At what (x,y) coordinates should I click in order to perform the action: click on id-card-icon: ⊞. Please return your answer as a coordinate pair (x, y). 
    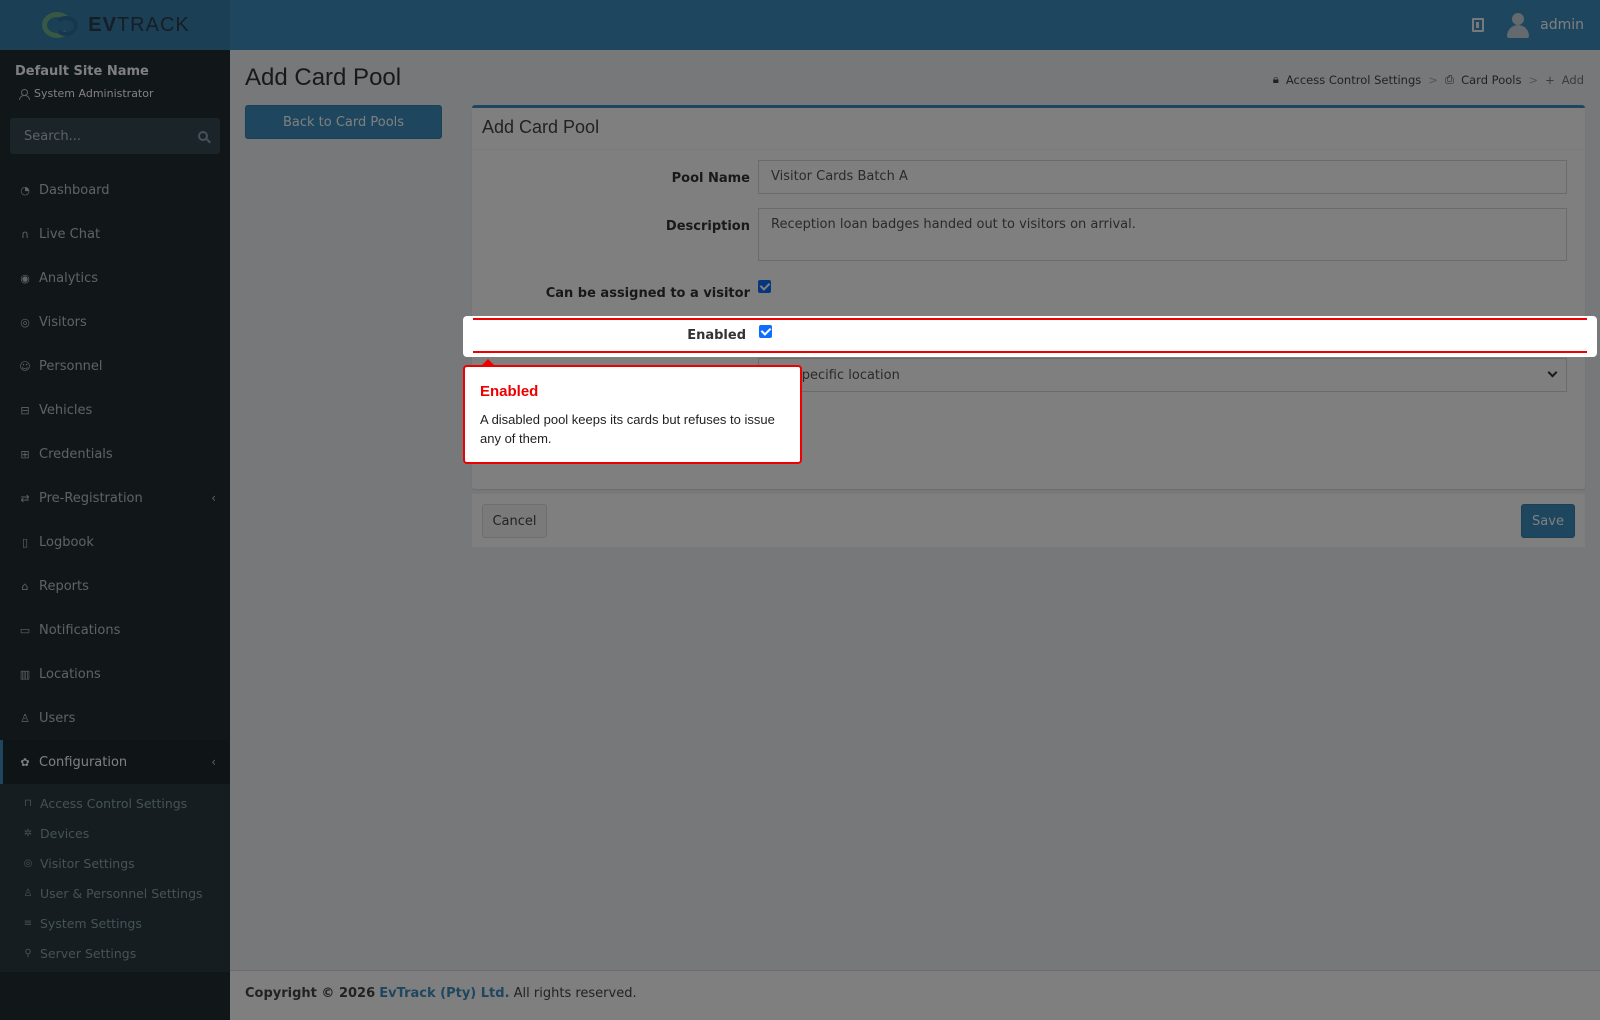
    Looking at the image, I should click on (25, 454).